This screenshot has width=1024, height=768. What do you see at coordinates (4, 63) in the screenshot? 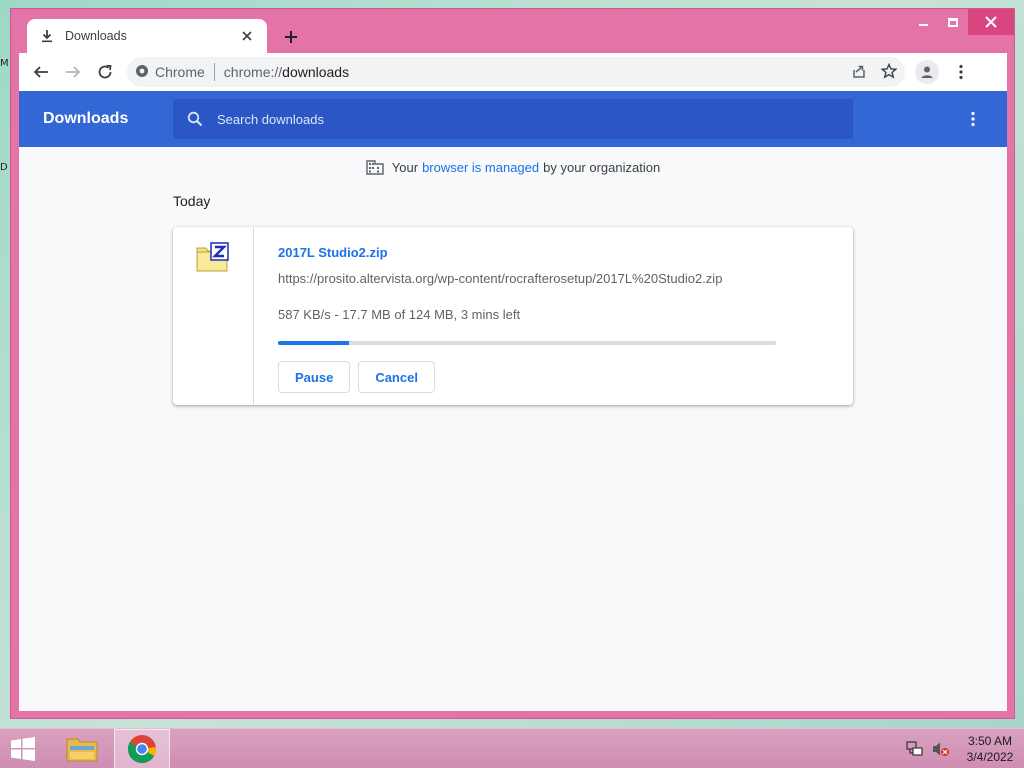
I see `desktop-edge-label: M` at bounding box center [4, 63].